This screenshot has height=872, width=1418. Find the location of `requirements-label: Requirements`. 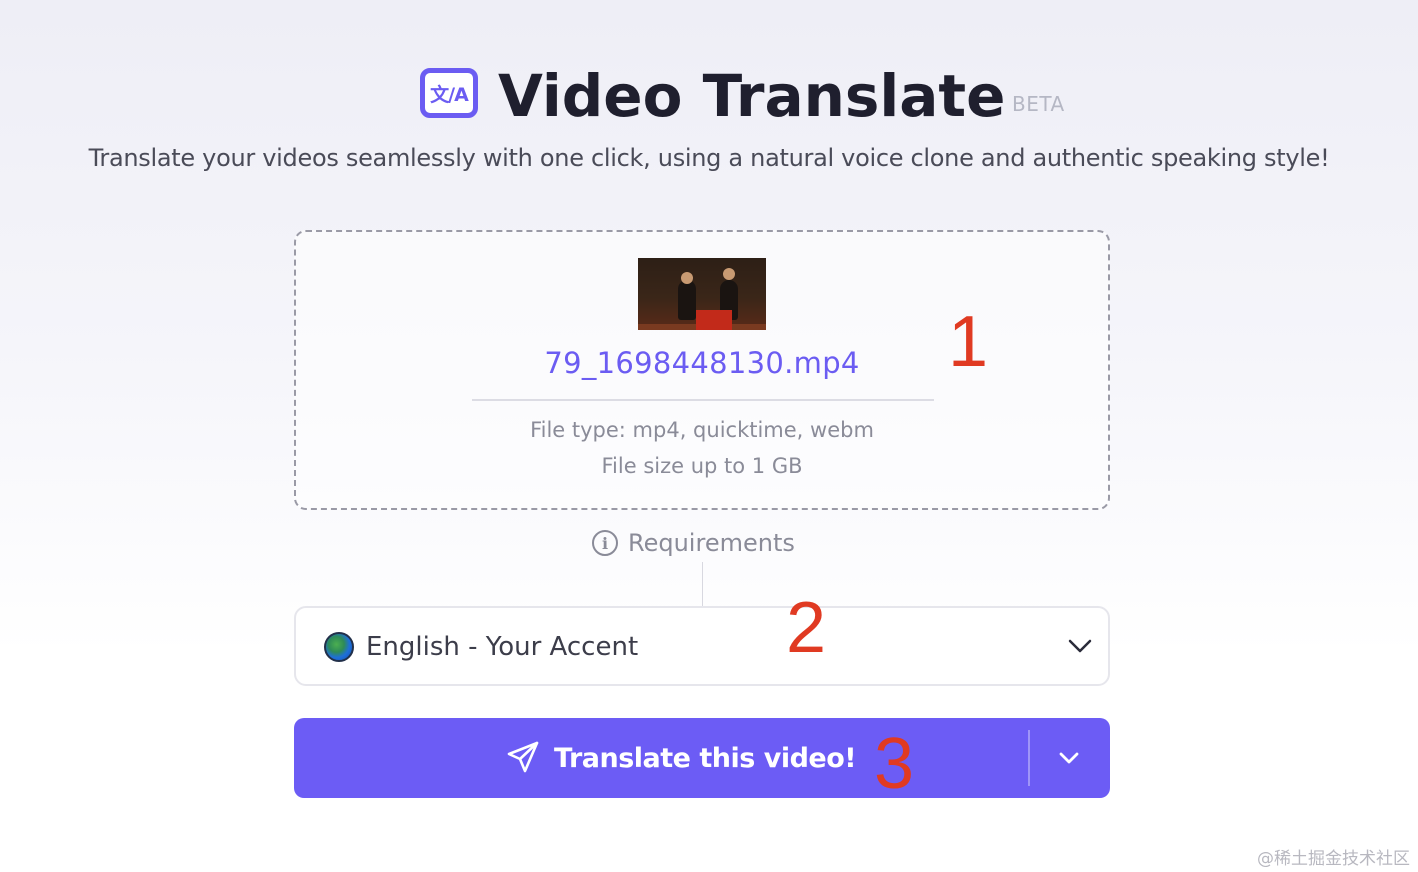

requirements-label: Requirements is located at coordinates (711, 543).